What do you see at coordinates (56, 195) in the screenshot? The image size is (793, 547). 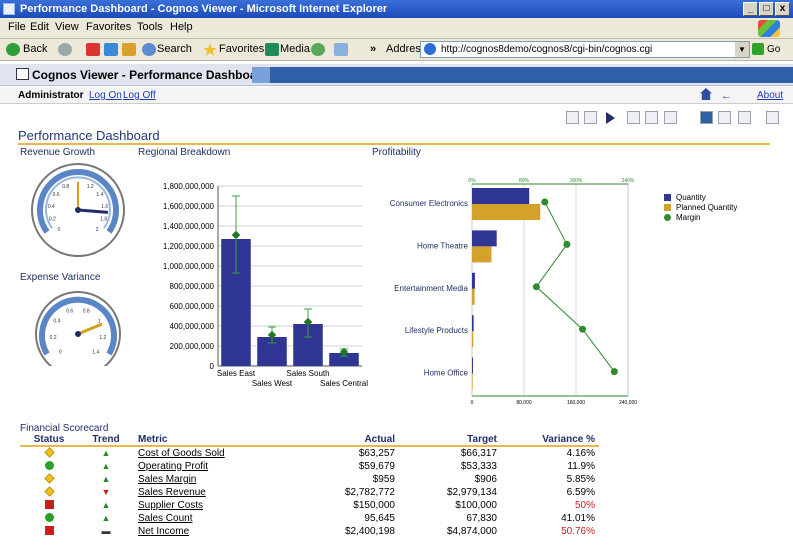 I see `gauge-tick-label: 0.6` at bounding box center [56, 195].